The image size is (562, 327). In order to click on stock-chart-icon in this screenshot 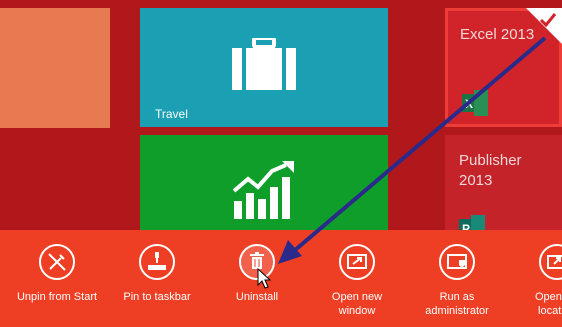, I will do `click(263, 190)`.